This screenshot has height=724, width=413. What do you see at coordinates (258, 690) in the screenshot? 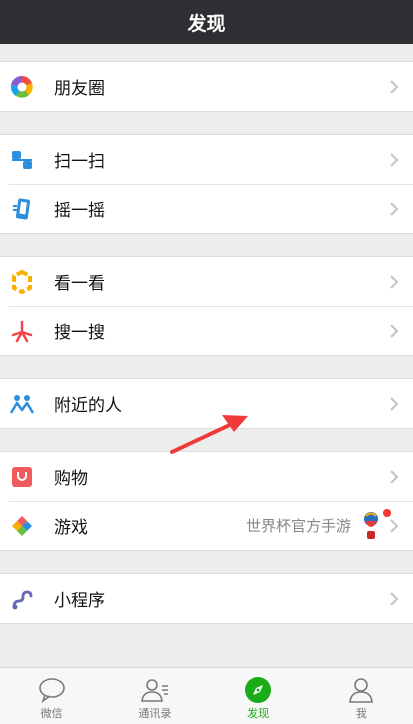
I see `discover-icon` at bounding box center [258, 690].